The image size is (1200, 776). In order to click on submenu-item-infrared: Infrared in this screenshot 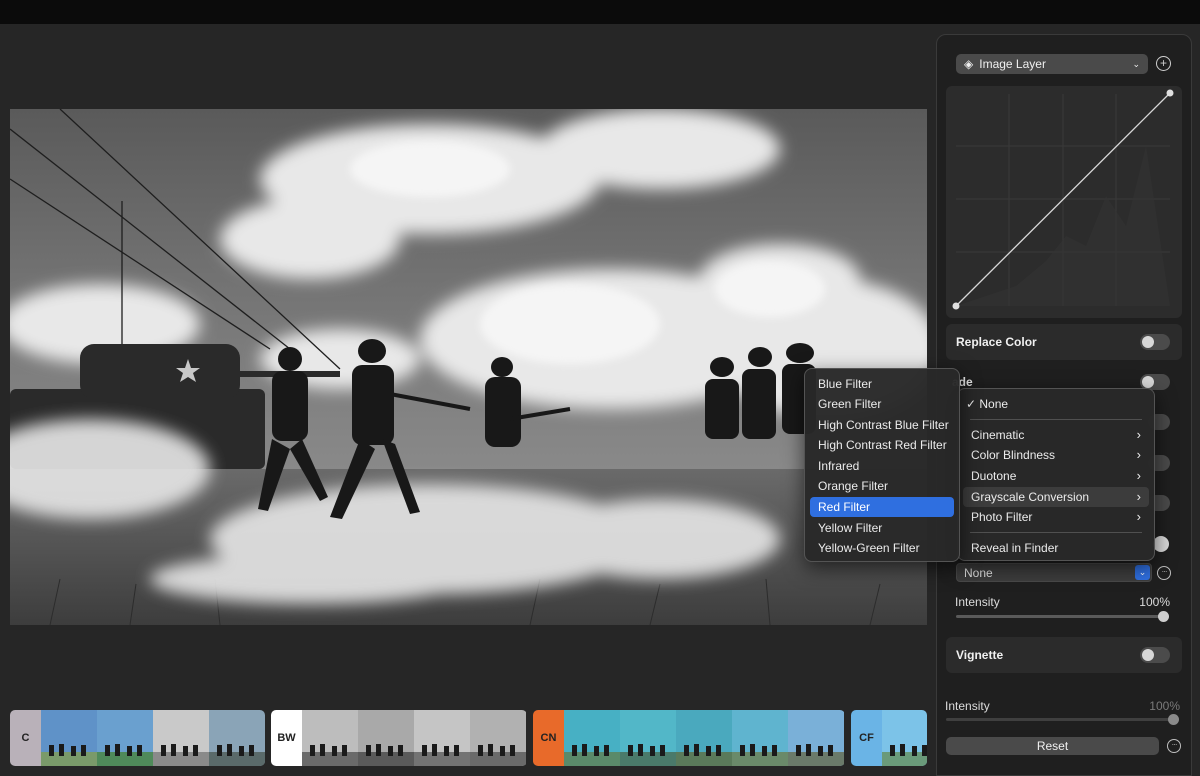, I will do `click(882, 466)`.